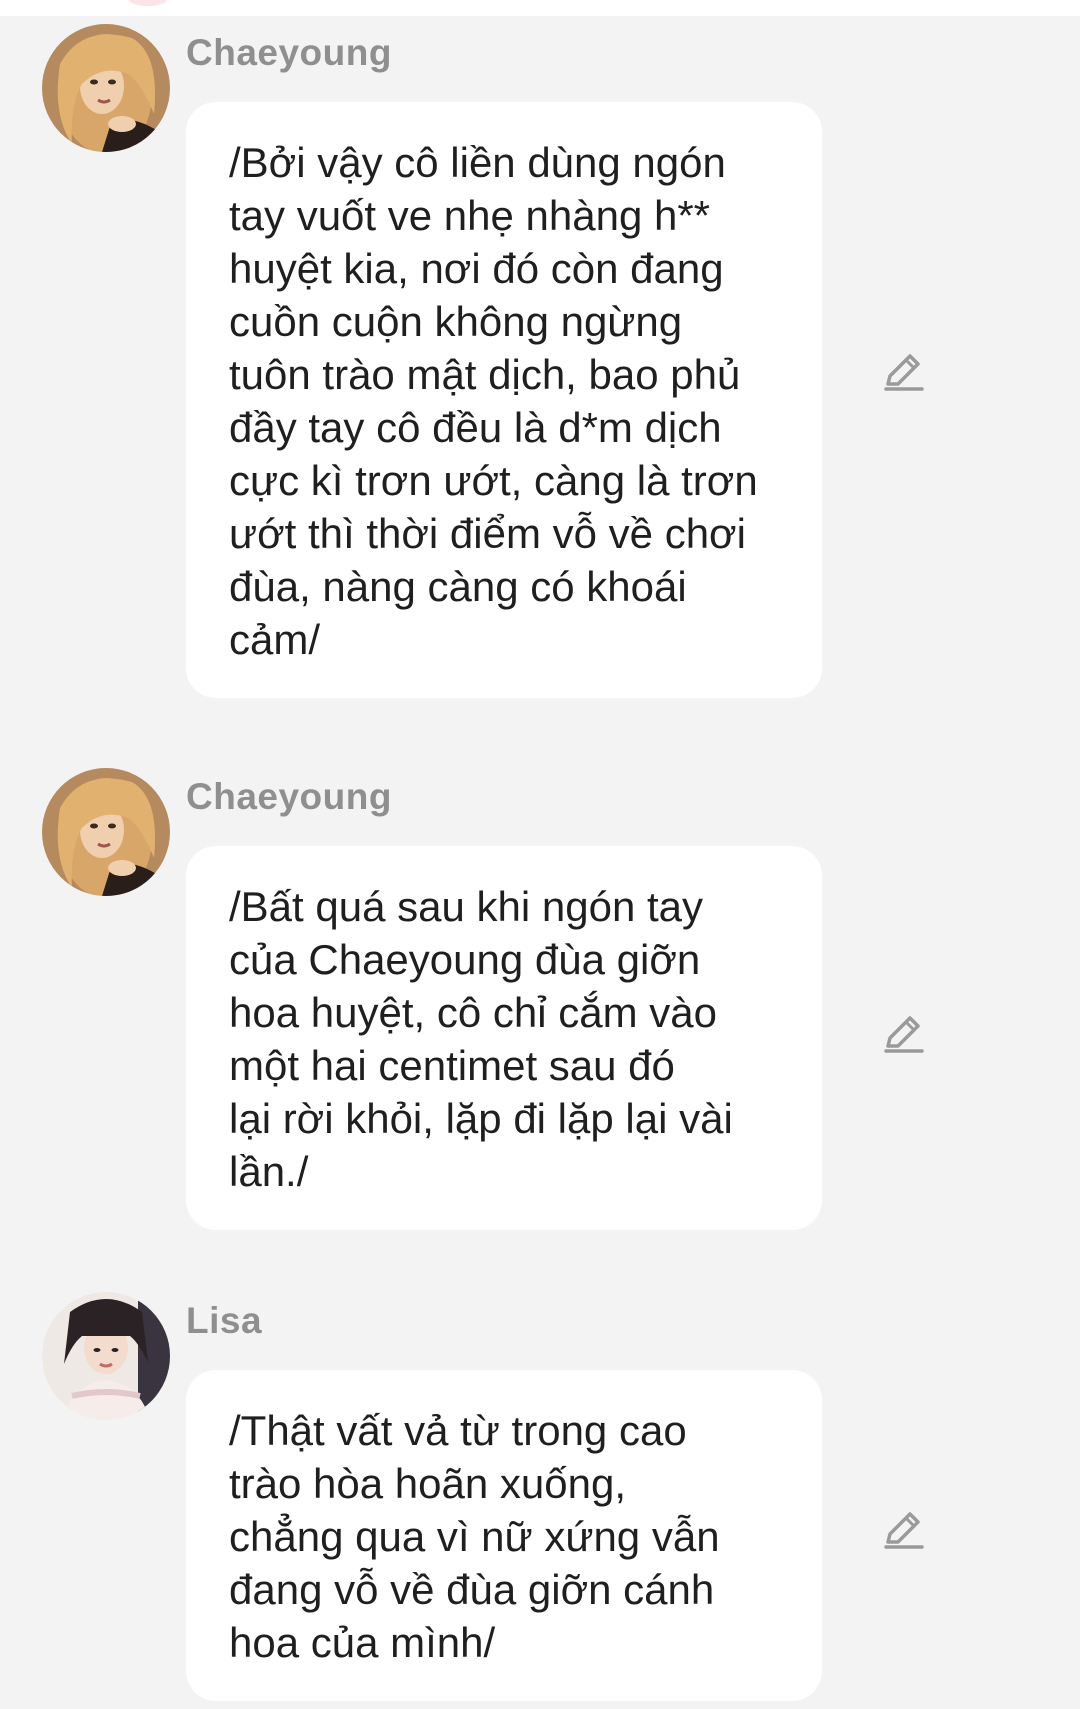 The height and width of the screenshot is (1709, 1080). I want to click on lisa-avatar-image, so click(106, 1356).